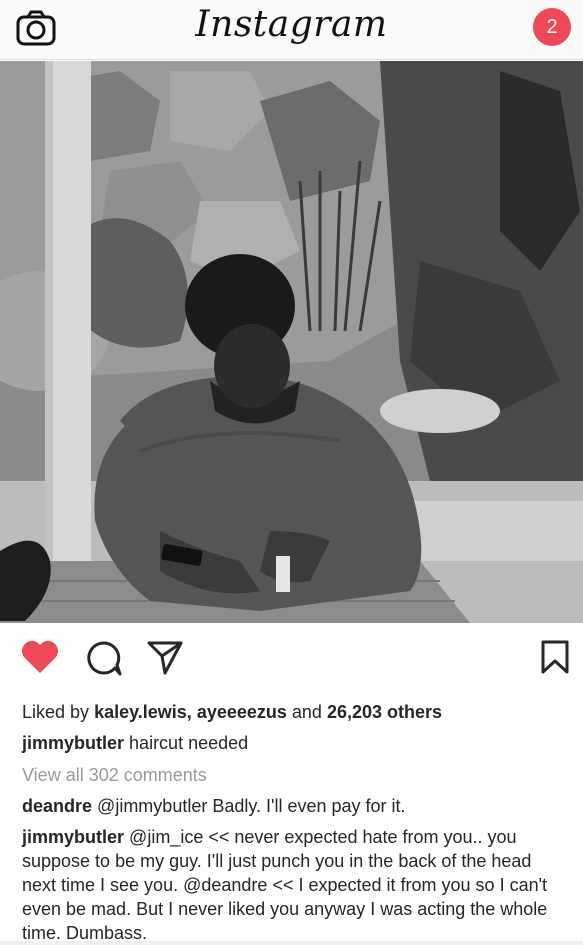 The width and height of the screenshot is (583, 945). I want to click on comment-username: deandre, so click(57, 806).